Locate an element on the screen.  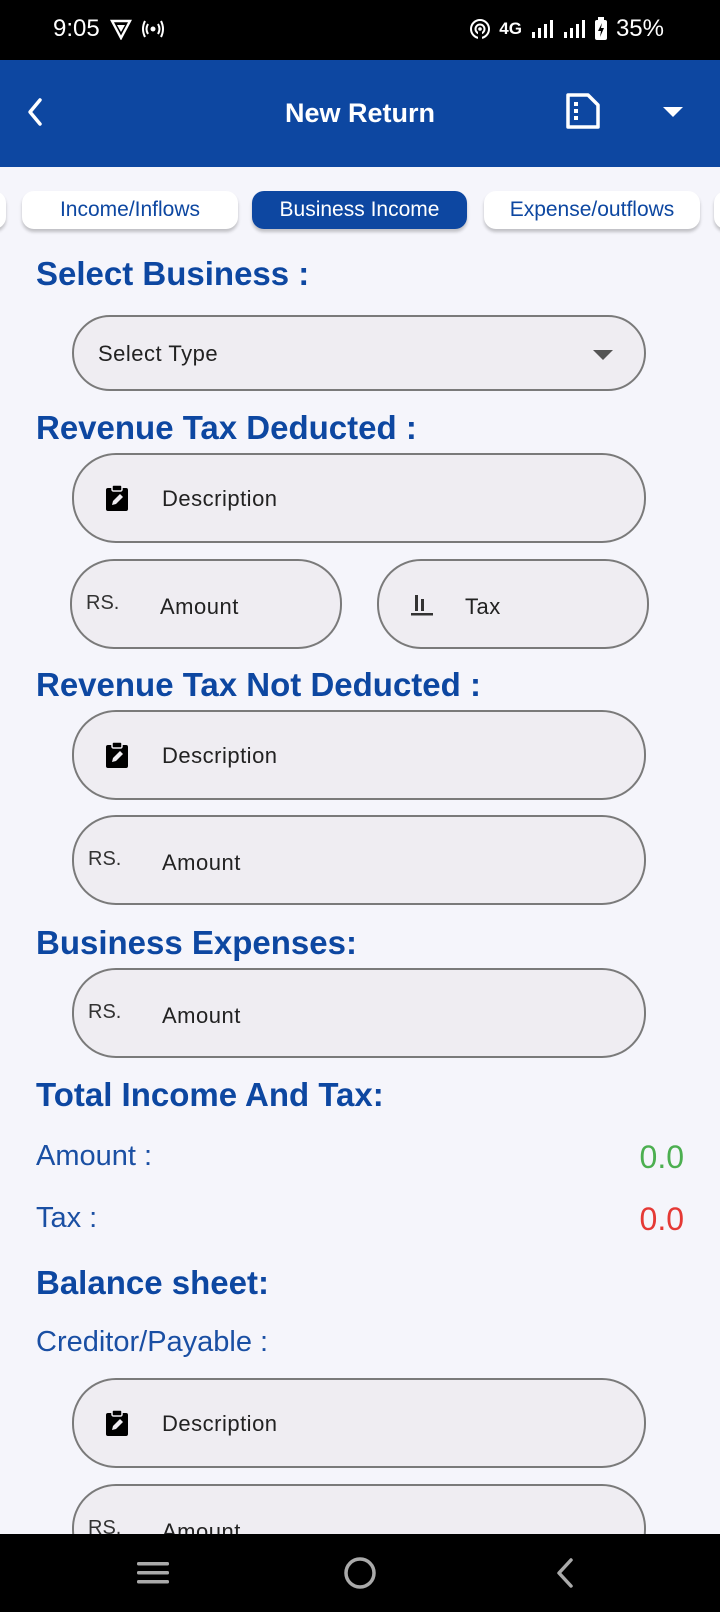
total-tax-label: Tax : is located at coordinates (67, 1218).